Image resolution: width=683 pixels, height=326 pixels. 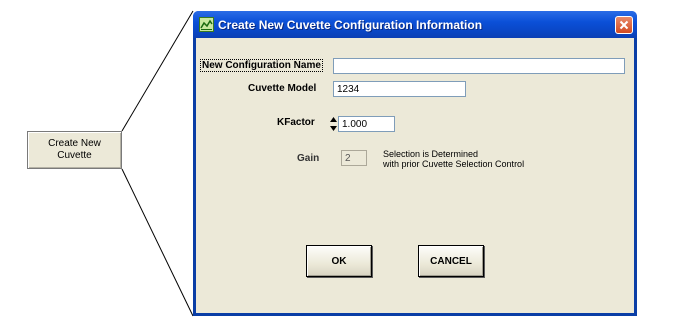 I want to click on config-name-input, so click(x=479, y=66).